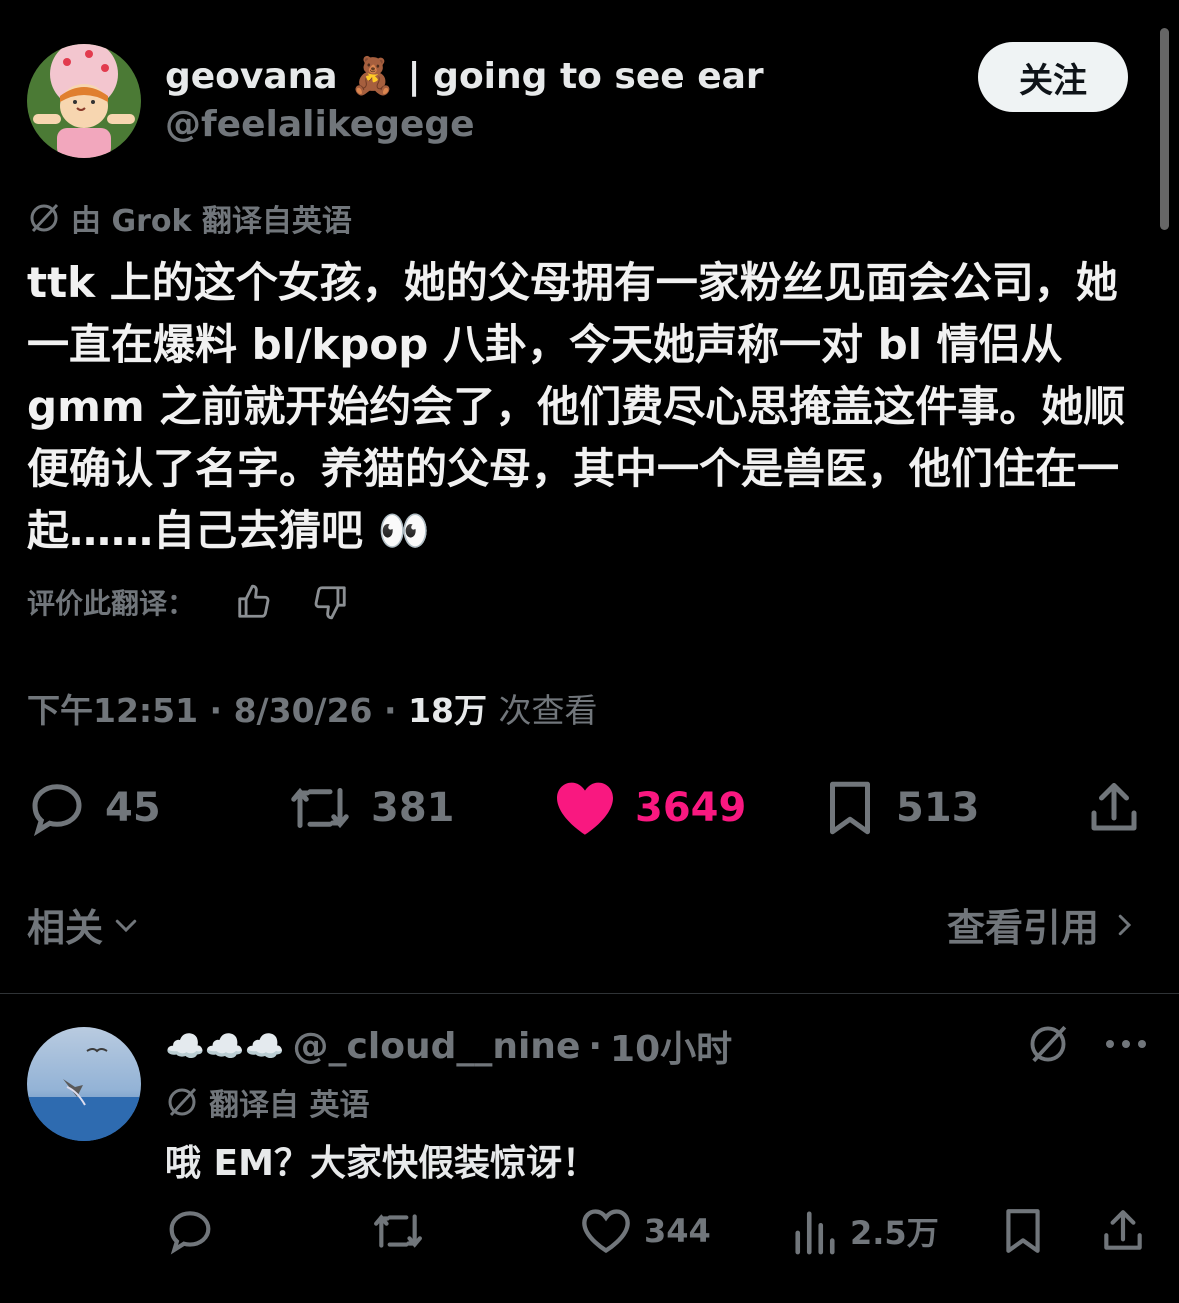  I want to click on tweet-meta: 下午12:51 · 8/30/26 · 18万 次查看, so click(312, 708).